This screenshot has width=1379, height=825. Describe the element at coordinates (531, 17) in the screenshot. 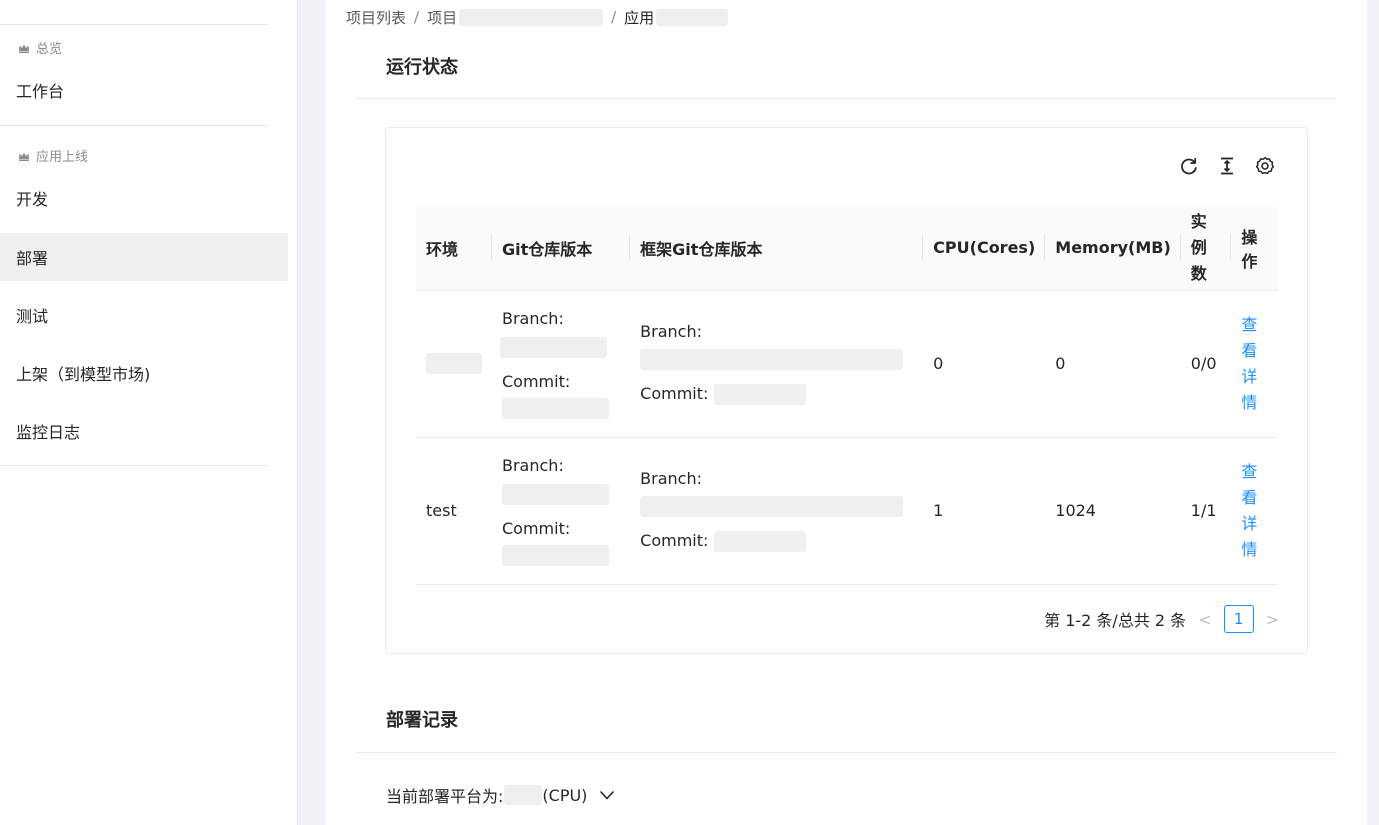

I see `redacted-project-name` at that location.